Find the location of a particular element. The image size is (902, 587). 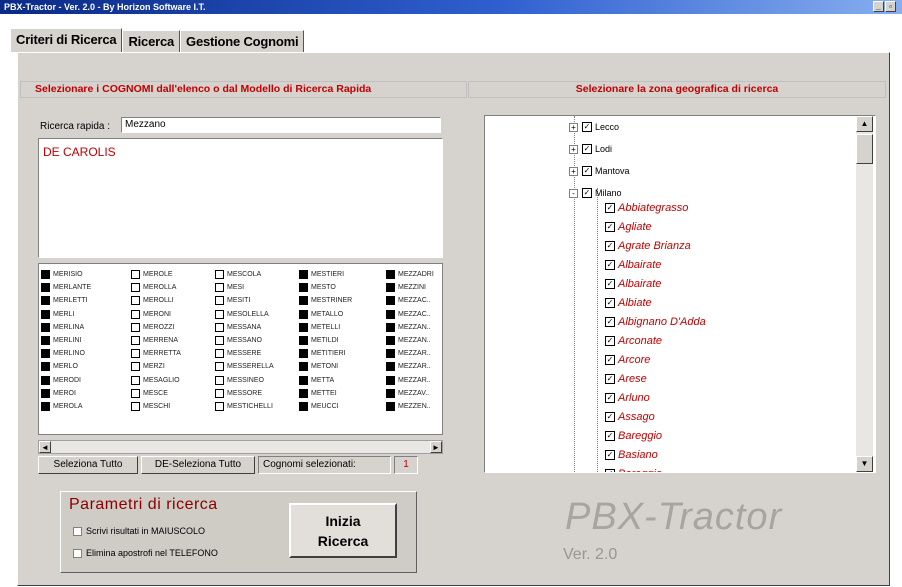

surname-checkbox-item: MEROZZI is located at coordinates (156, 327).